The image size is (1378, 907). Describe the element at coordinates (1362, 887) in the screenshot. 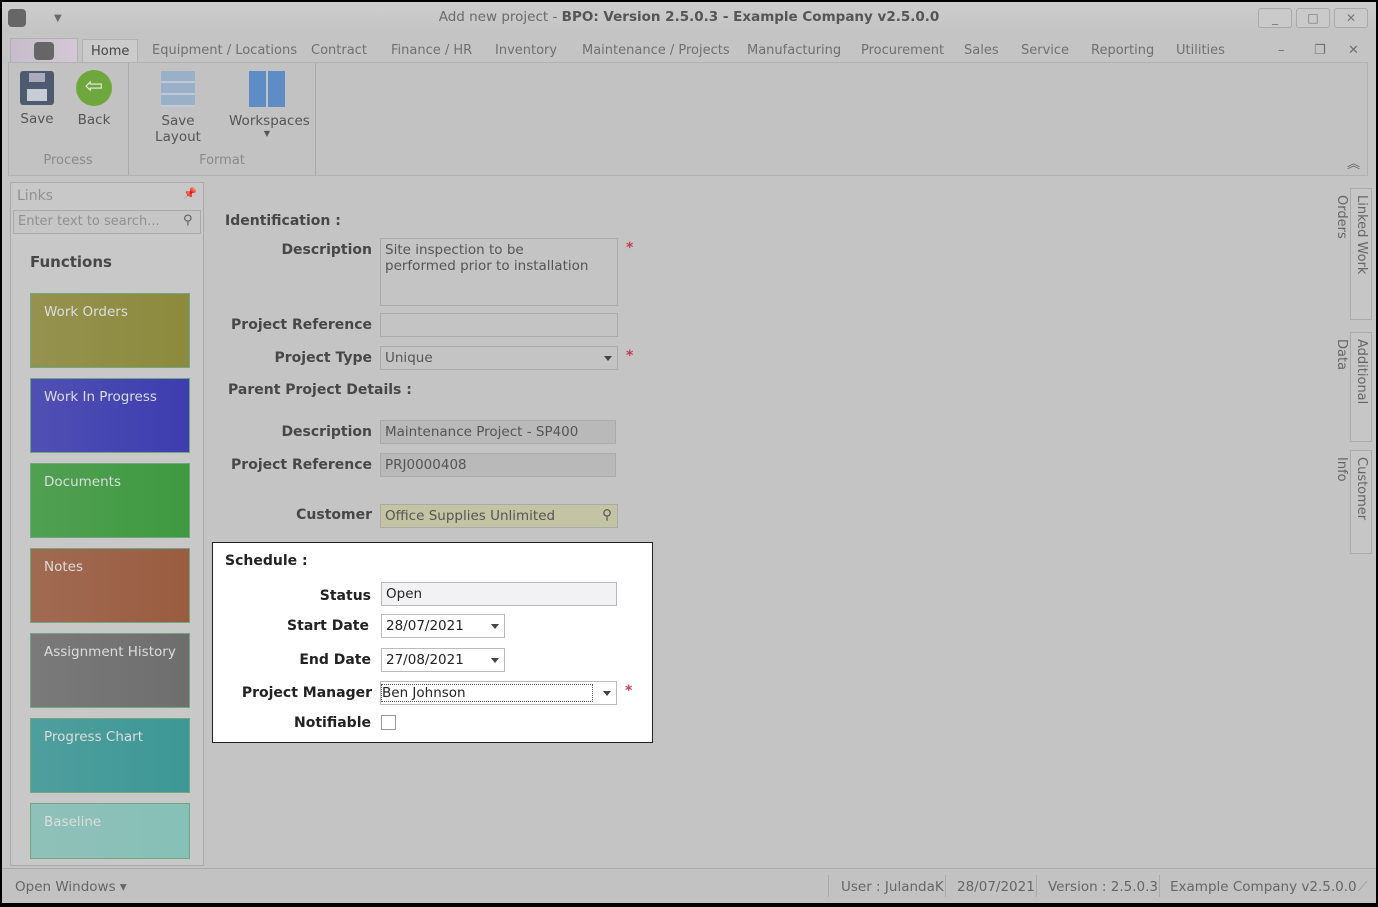

I see `resize-grip-icon: ⟋` at that location.